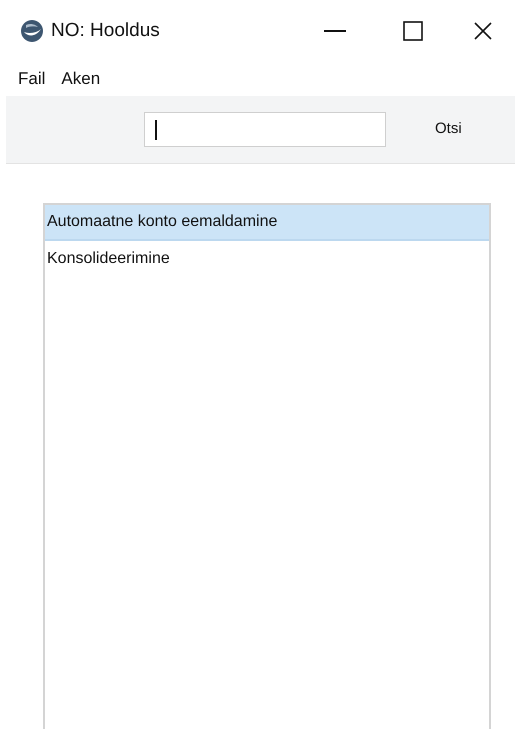  Describe the element at coordinates (483, 31) in the screenshot. I see `close-icon` at that location.